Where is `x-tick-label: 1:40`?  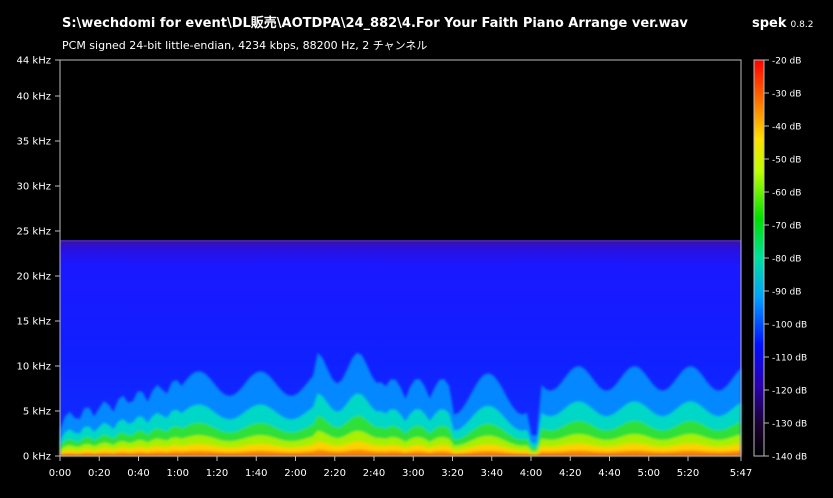 x-tick-label: 1:40 is located at coordinates (256, 473).